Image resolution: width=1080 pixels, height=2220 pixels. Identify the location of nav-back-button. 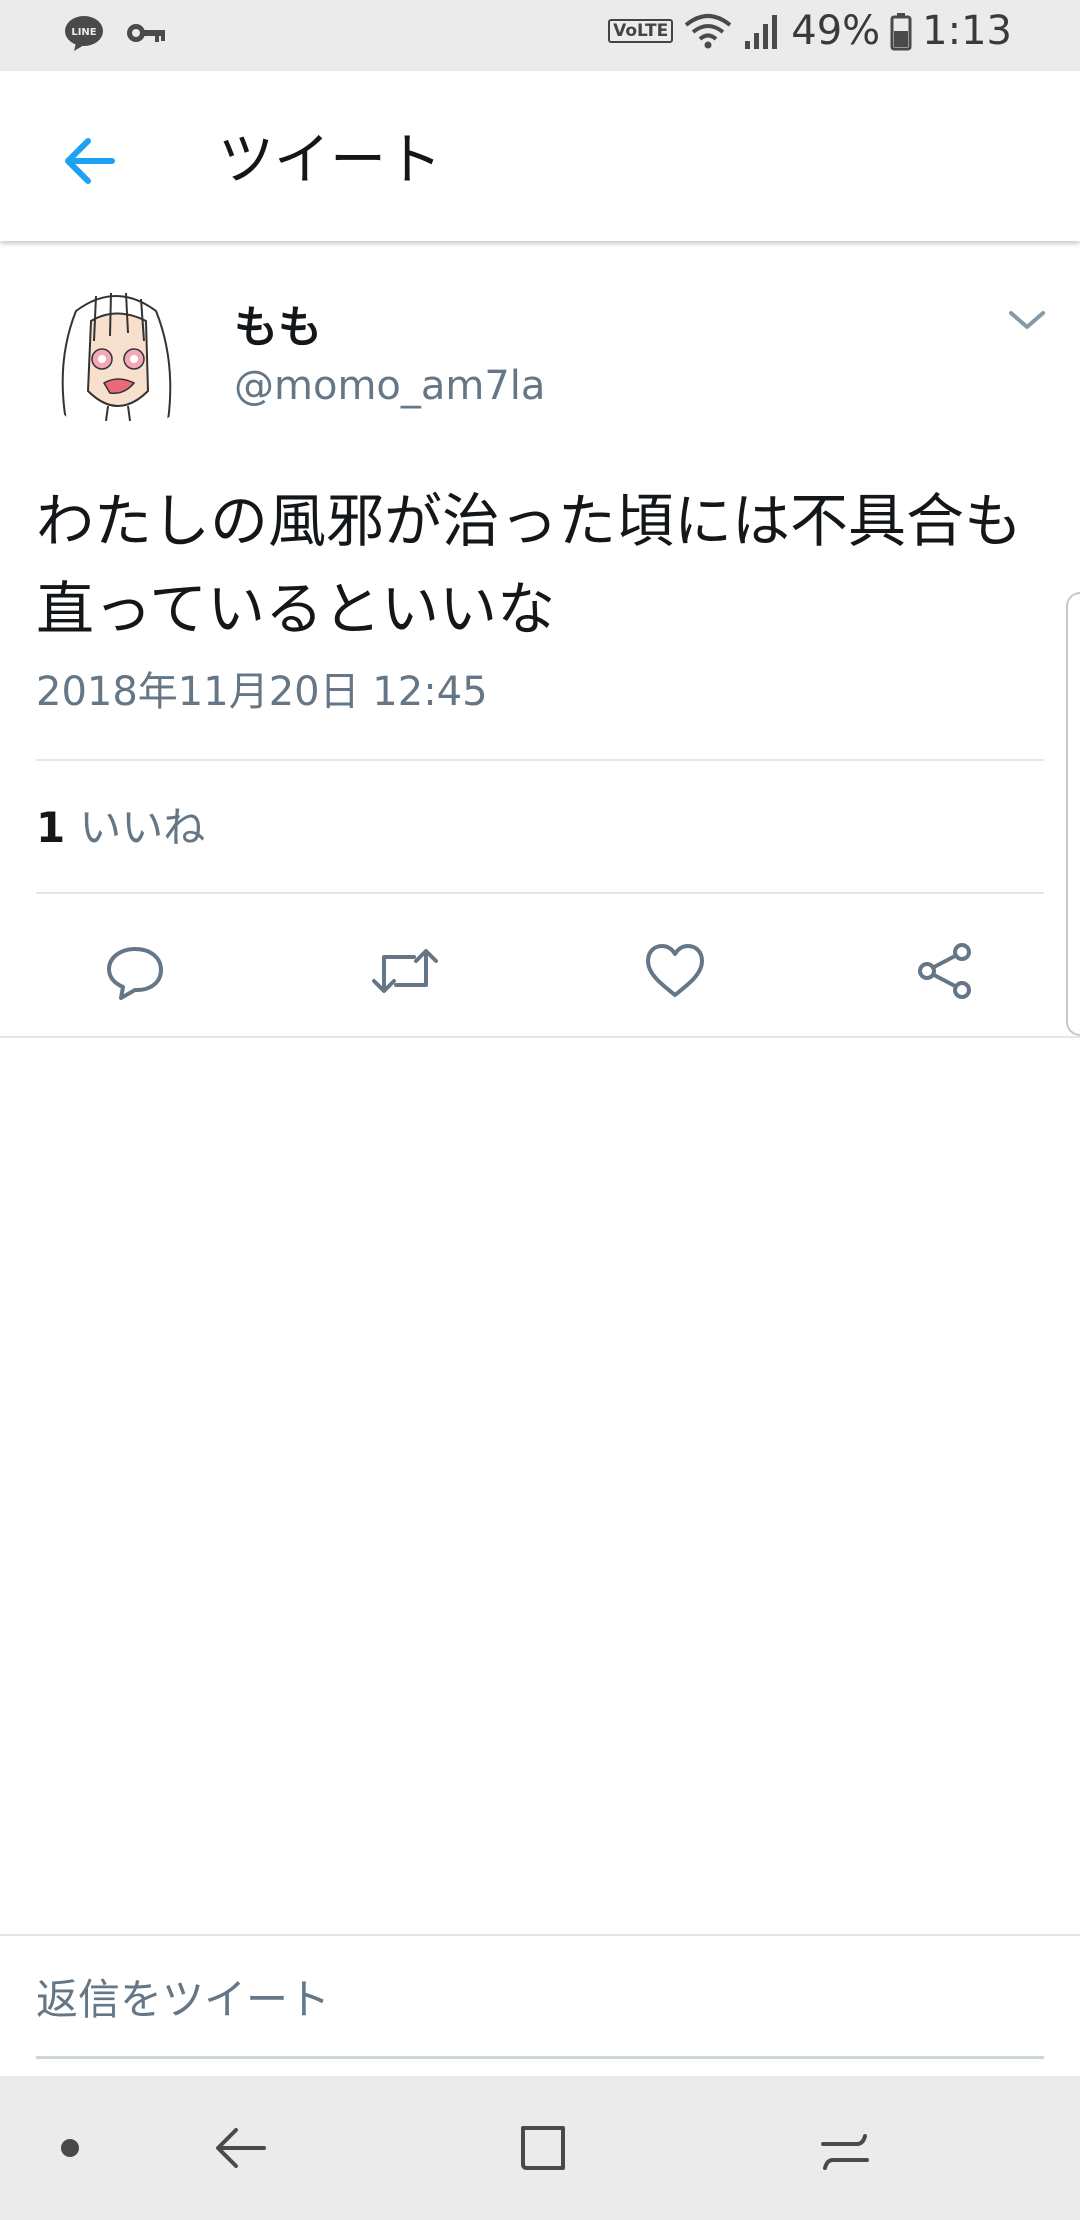
(240, 2148).